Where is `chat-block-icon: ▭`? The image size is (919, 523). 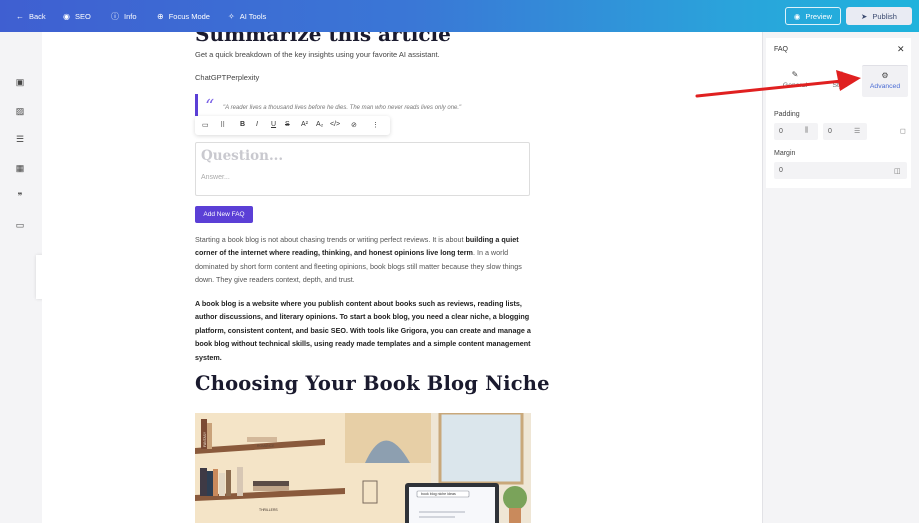
chat-block-icon: ▭ is located at coordinates (205, 125).